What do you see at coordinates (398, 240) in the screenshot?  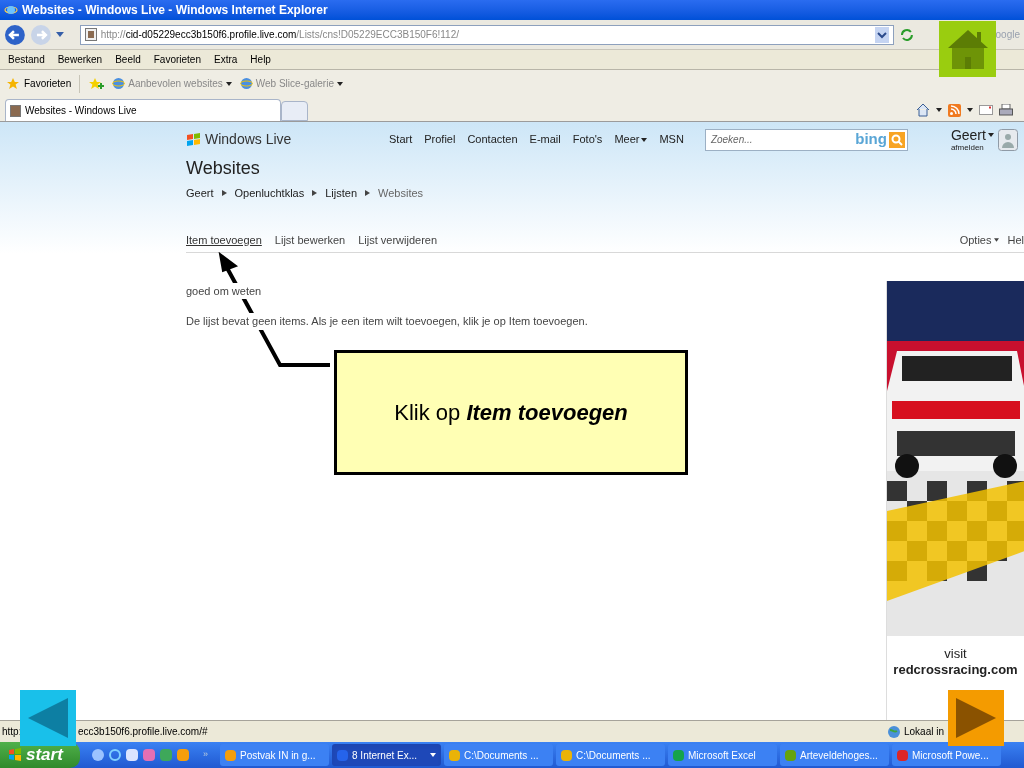 I see `action-link: Lijst verwijderen` at bounding box center [398, 240].